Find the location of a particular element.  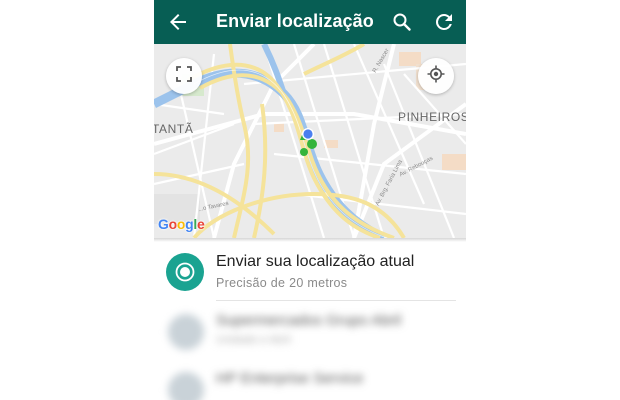

map-label-pinheiros: PINHEIROS is located at coordinates (432, 117).